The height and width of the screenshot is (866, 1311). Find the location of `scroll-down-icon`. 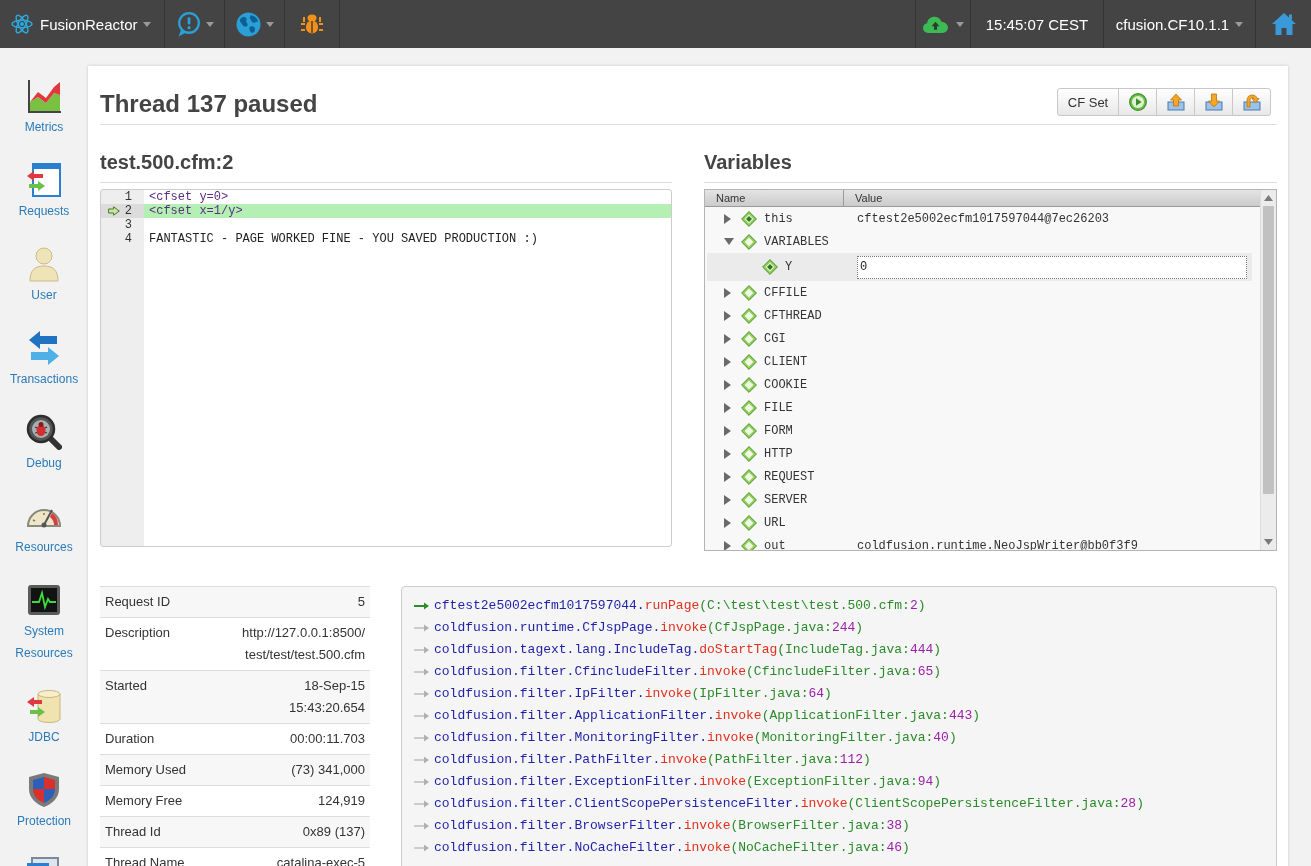

scroll-down-icon is located at coordinates (1268, 542).